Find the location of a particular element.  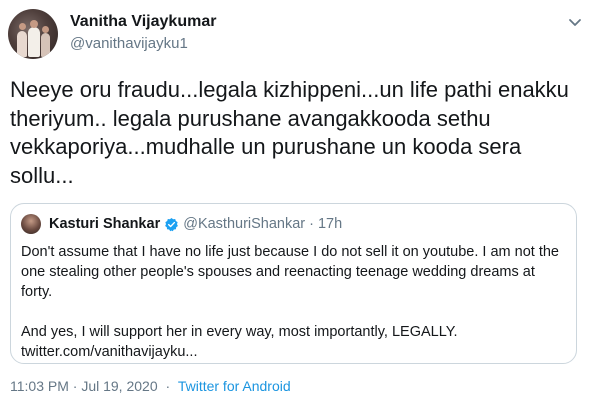

author-avatar is located at coordinates (33, 34).